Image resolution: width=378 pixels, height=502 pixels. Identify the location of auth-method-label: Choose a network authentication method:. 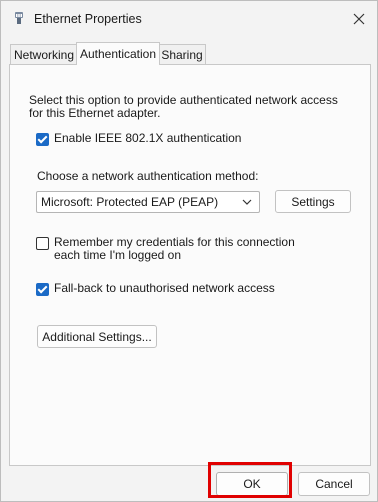
(148, 176).